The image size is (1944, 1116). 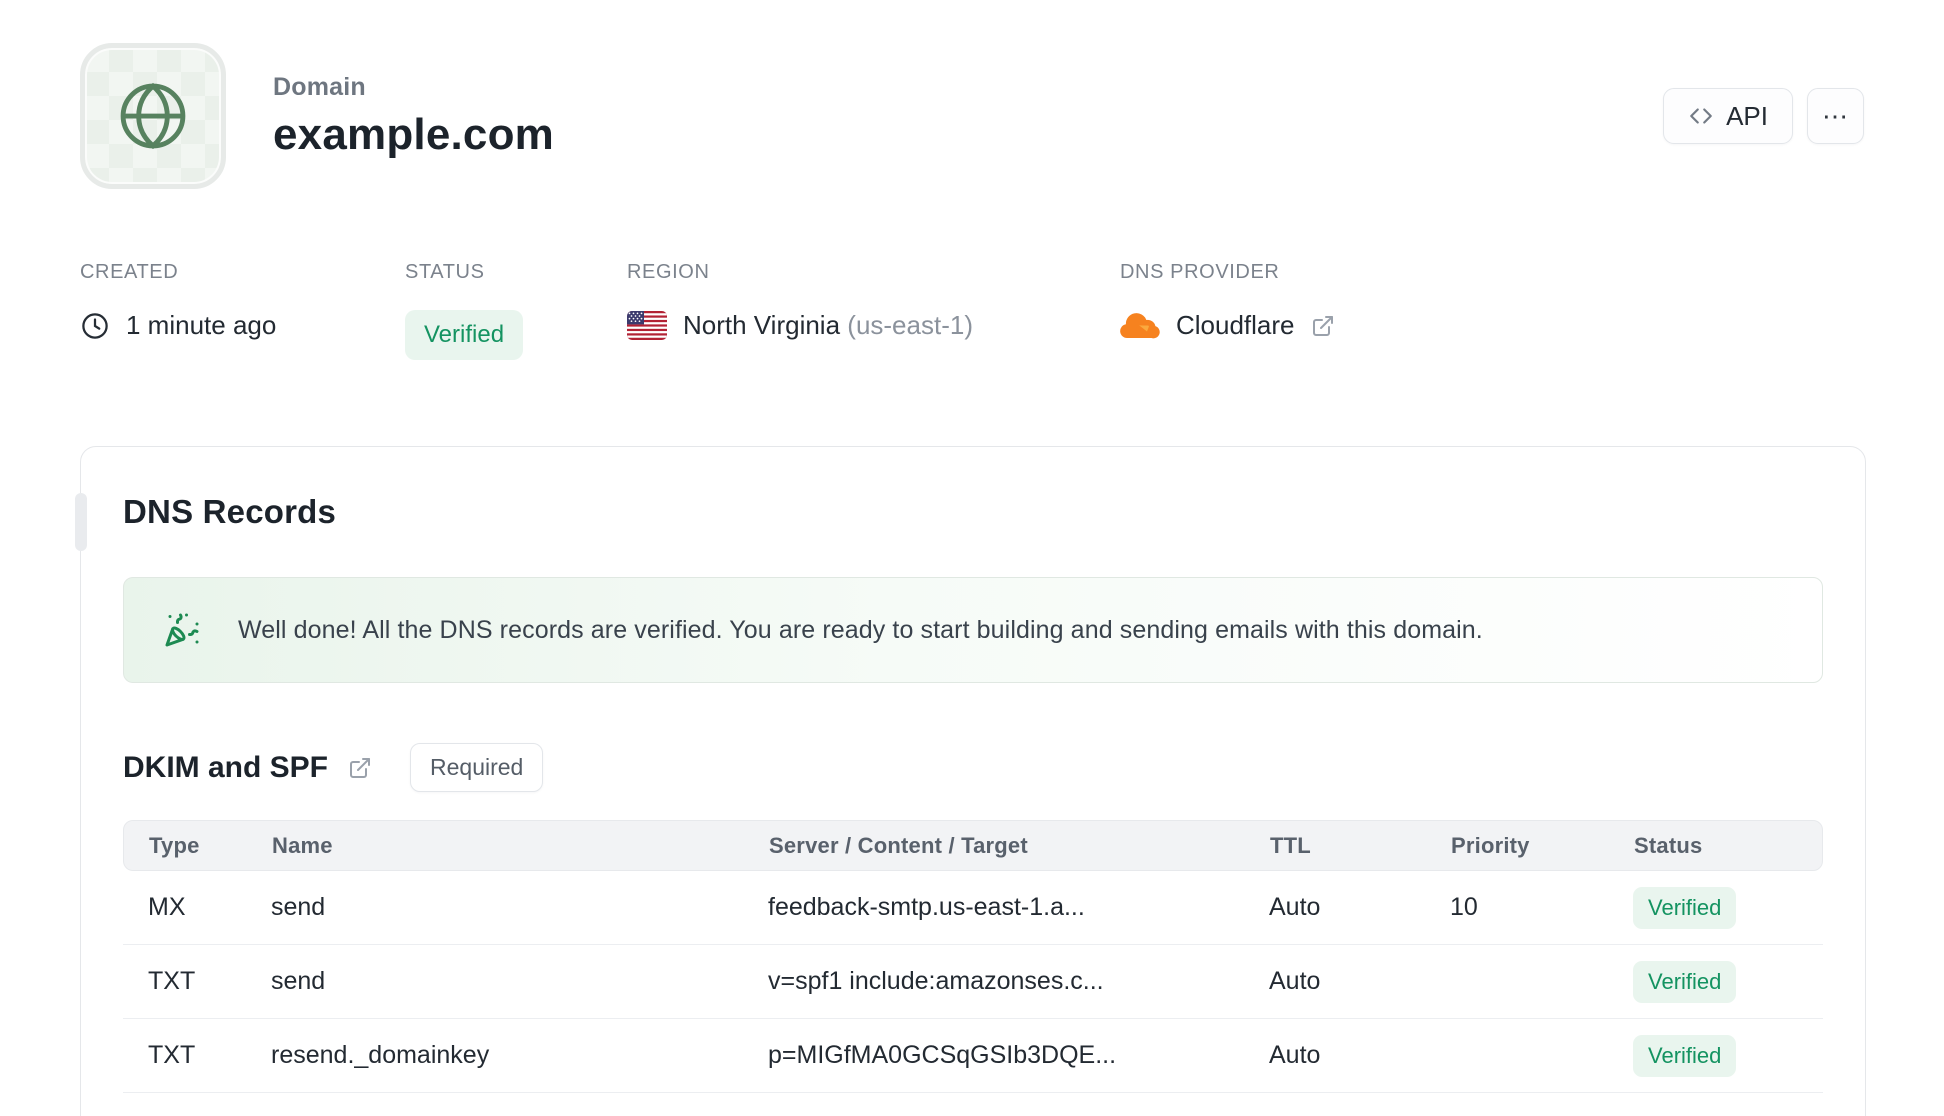 I want to click on clock-icon, so click(x=95, y=325).